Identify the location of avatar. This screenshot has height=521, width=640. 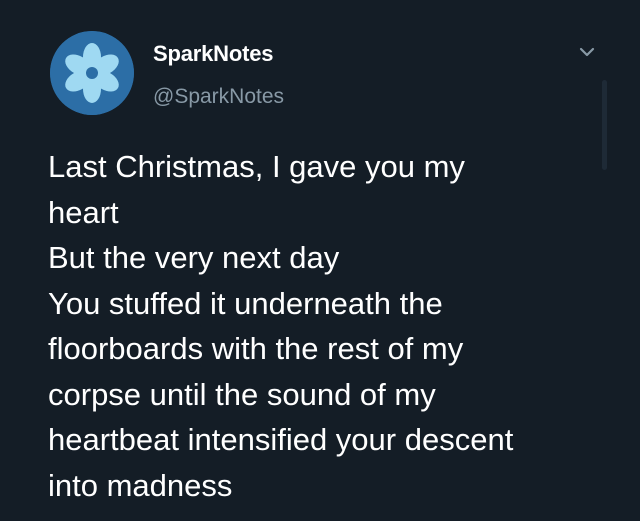
(92, 73).